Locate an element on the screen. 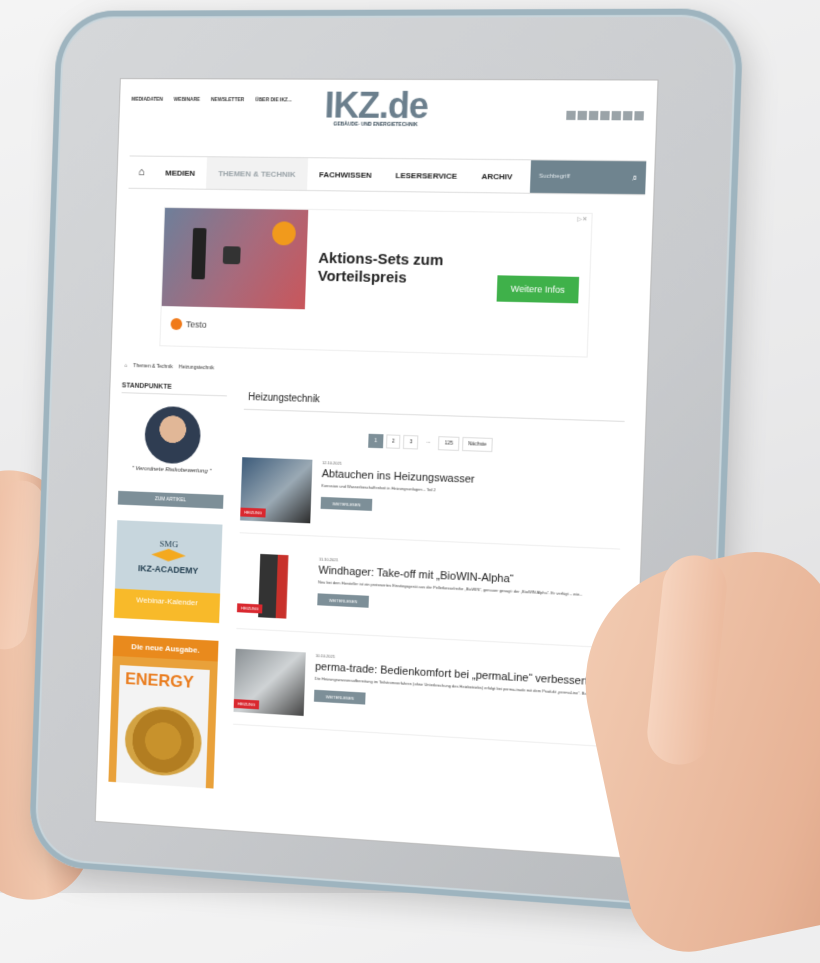 The width and height of the screenshot is (820, 963). breadcrumb-item: Themen & Technik is located at coordinates (153, 366).